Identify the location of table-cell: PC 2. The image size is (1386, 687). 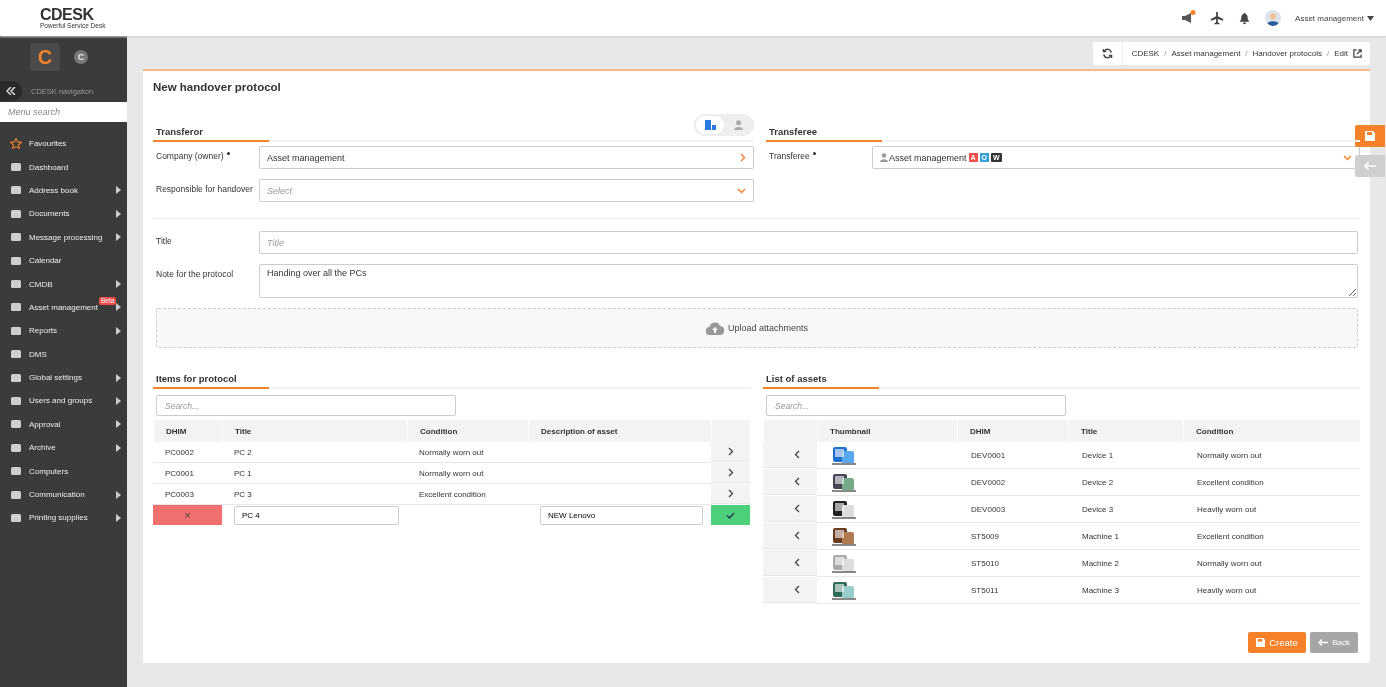
(314, 452).